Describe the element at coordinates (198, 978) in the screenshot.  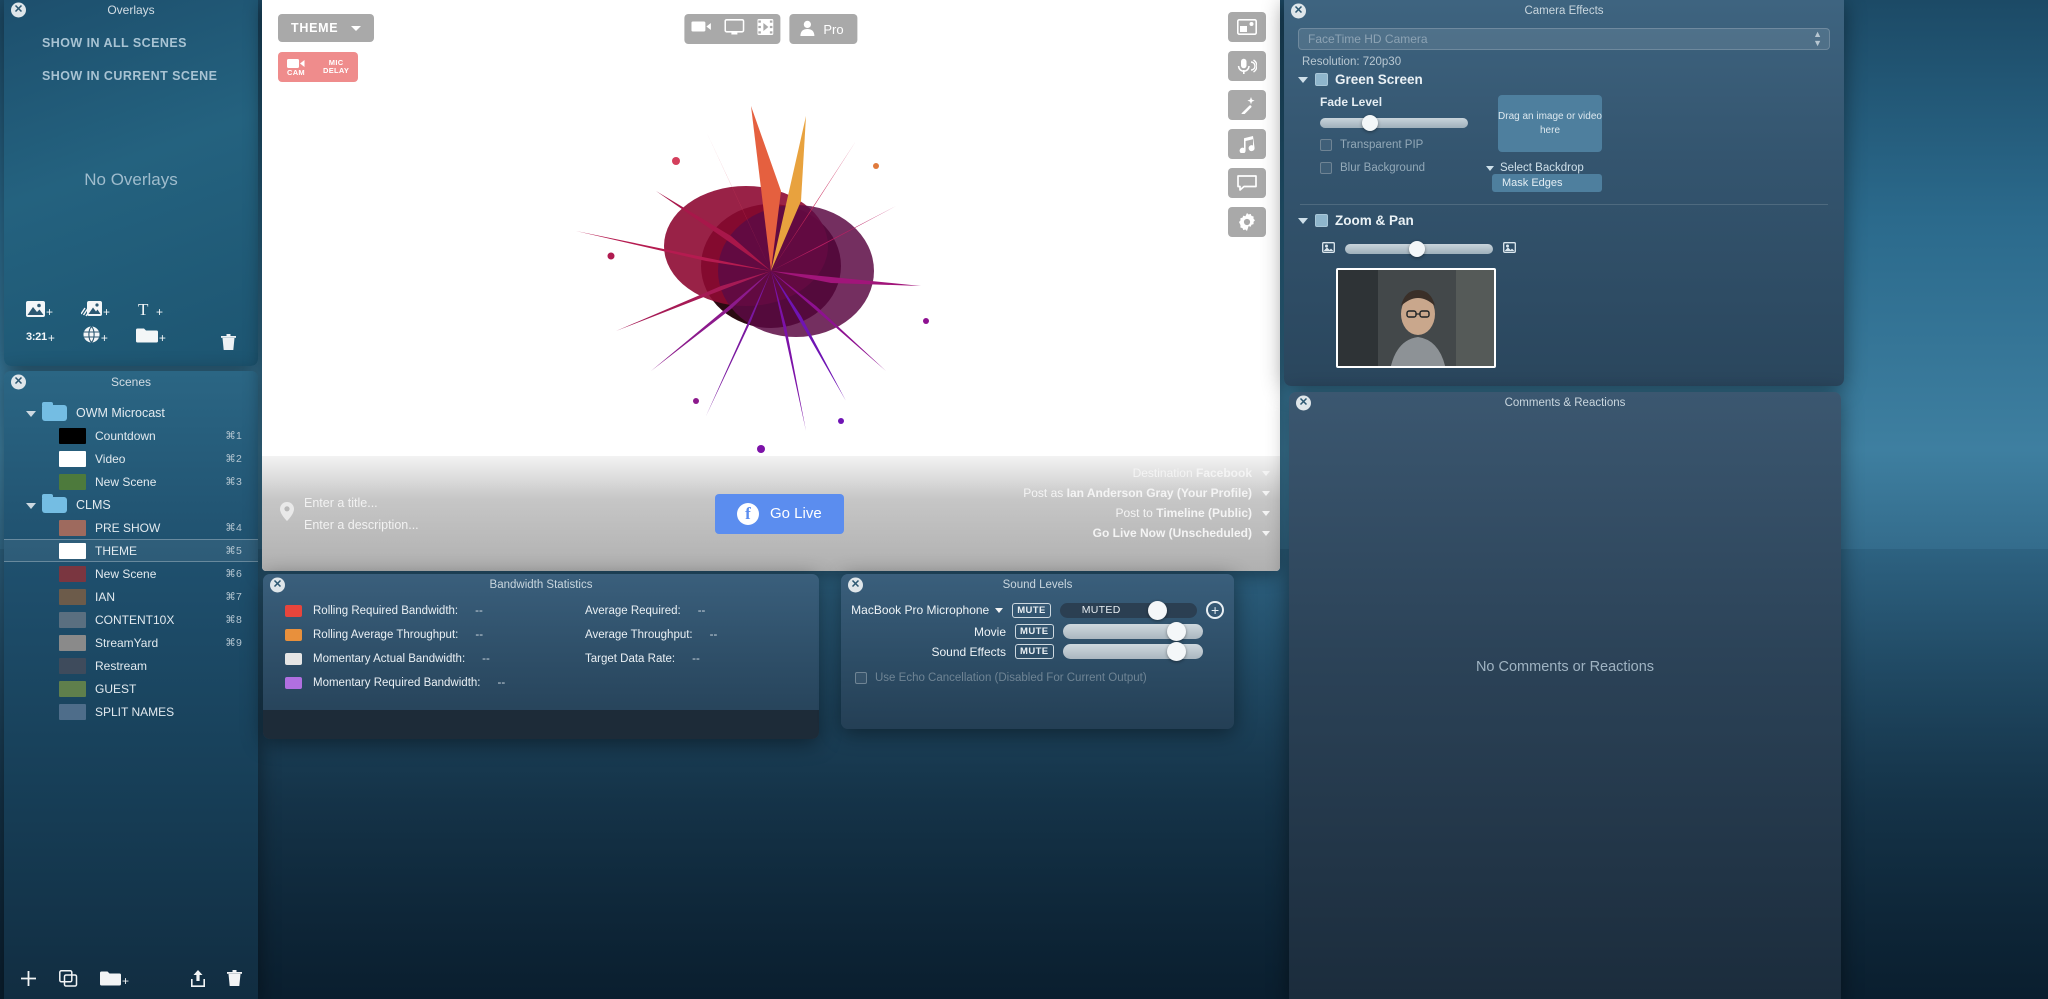
I see `share-scene-icon` at that location.